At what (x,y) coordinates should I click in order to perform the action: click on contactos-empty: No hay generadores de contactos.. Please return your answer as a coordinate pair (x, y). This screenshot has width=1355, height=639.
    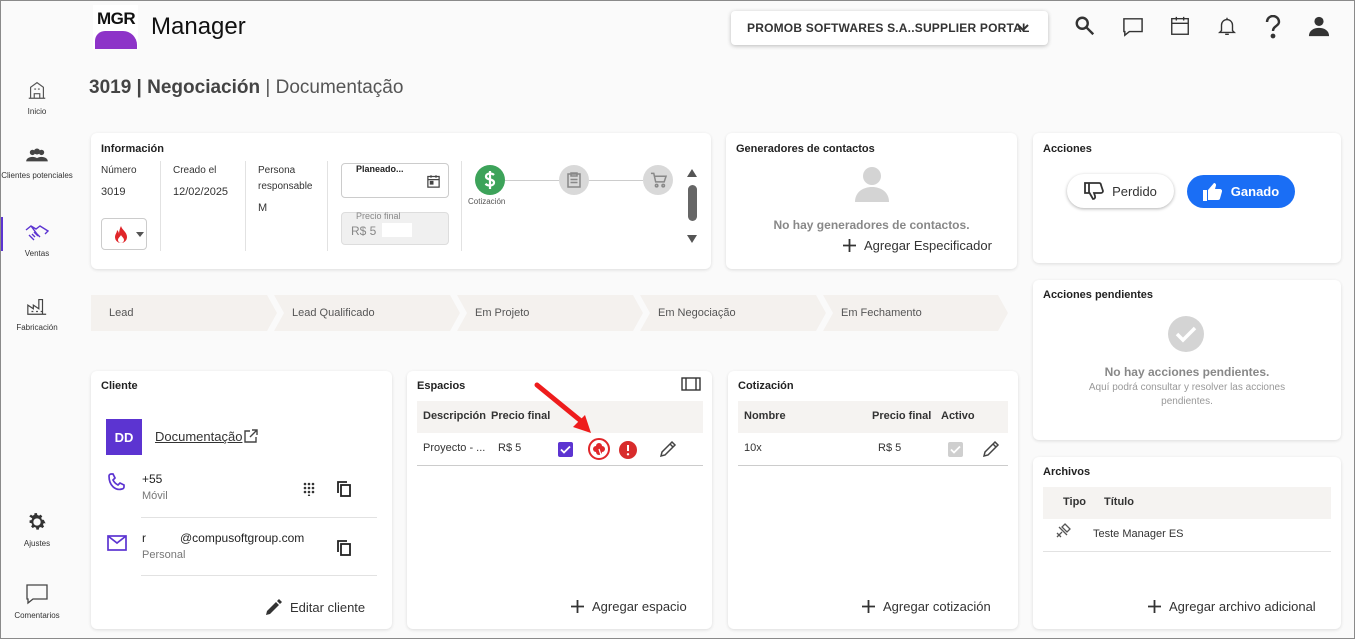
    Looking at the image, I should click on (871, 225).